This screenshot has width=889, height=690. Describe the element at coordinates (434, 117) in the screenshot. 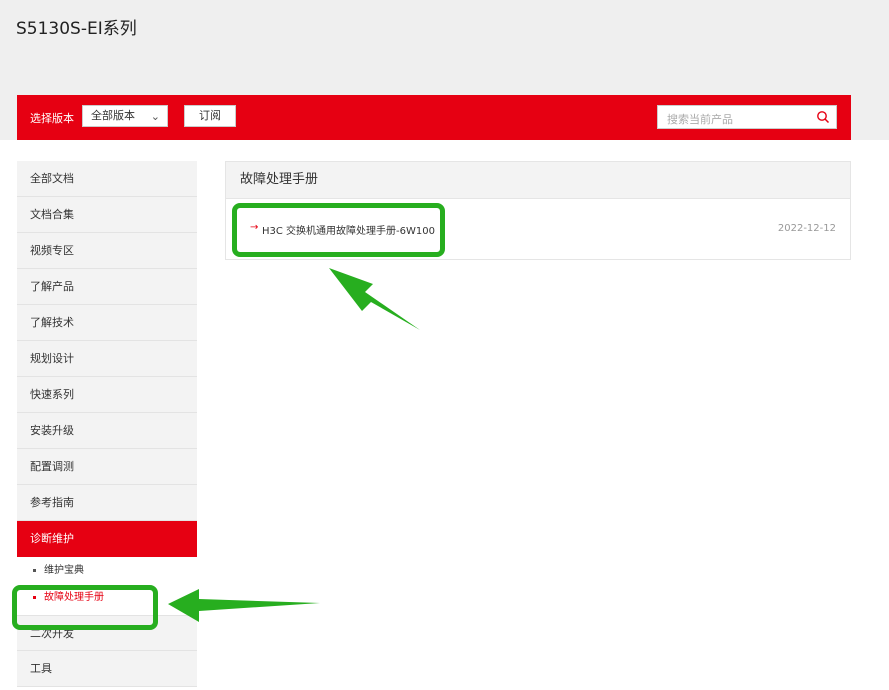

I see `version-toolbar: 选择版本 全部版本 ⌄ 订阅 搜索当前产品` at that location.